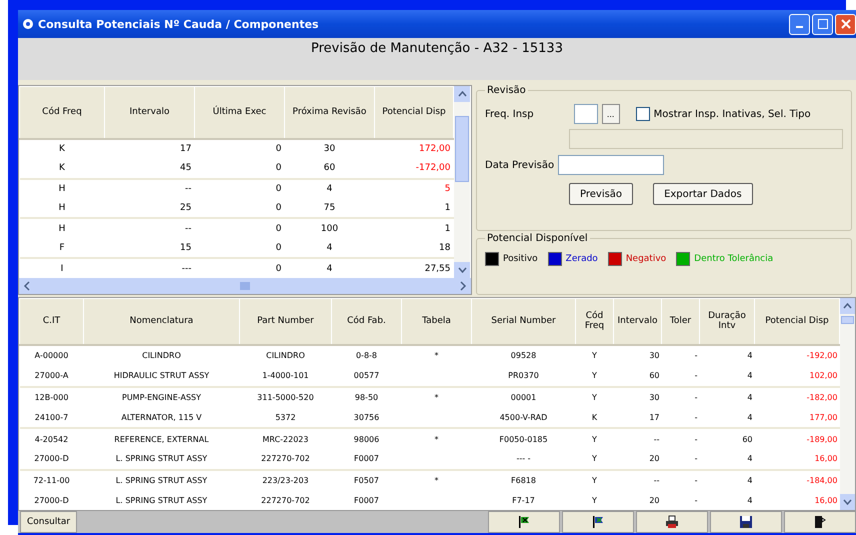 The height and width of the screenshot is (535, 856). What do you see at coordinates (149, 168) in the screenshot?
I see `table-cell: 45` at bounding box center [149, 168].